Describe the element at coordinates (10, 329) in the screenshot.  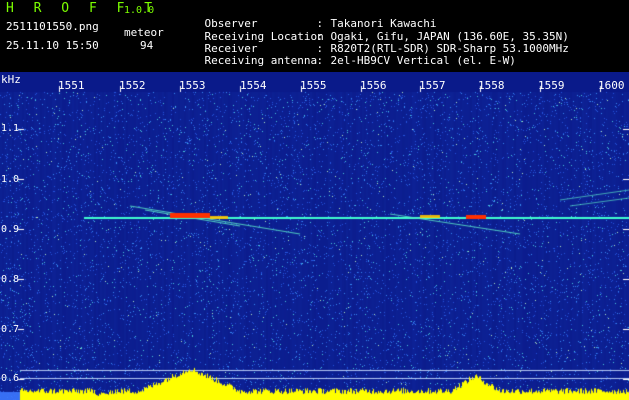
I see `y-tick-label: 0.7` at that location.